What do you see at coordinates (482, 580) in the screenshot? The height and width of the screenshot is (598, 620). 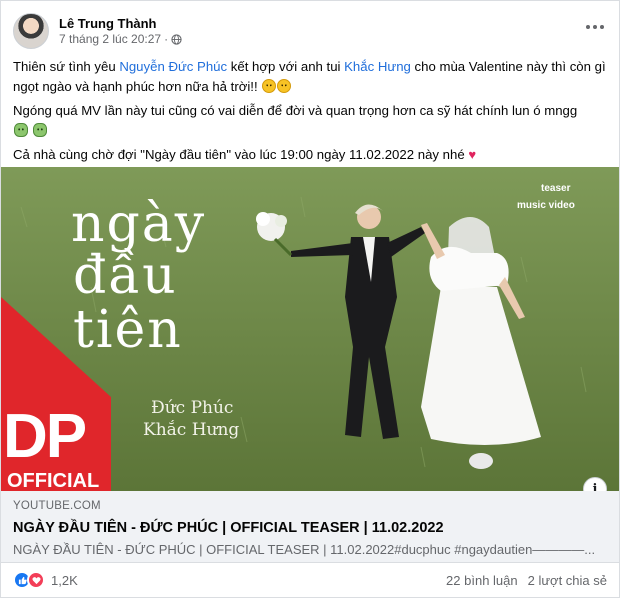 I see `comment-count: 22 bình luận` at bounding box center [482, 580].